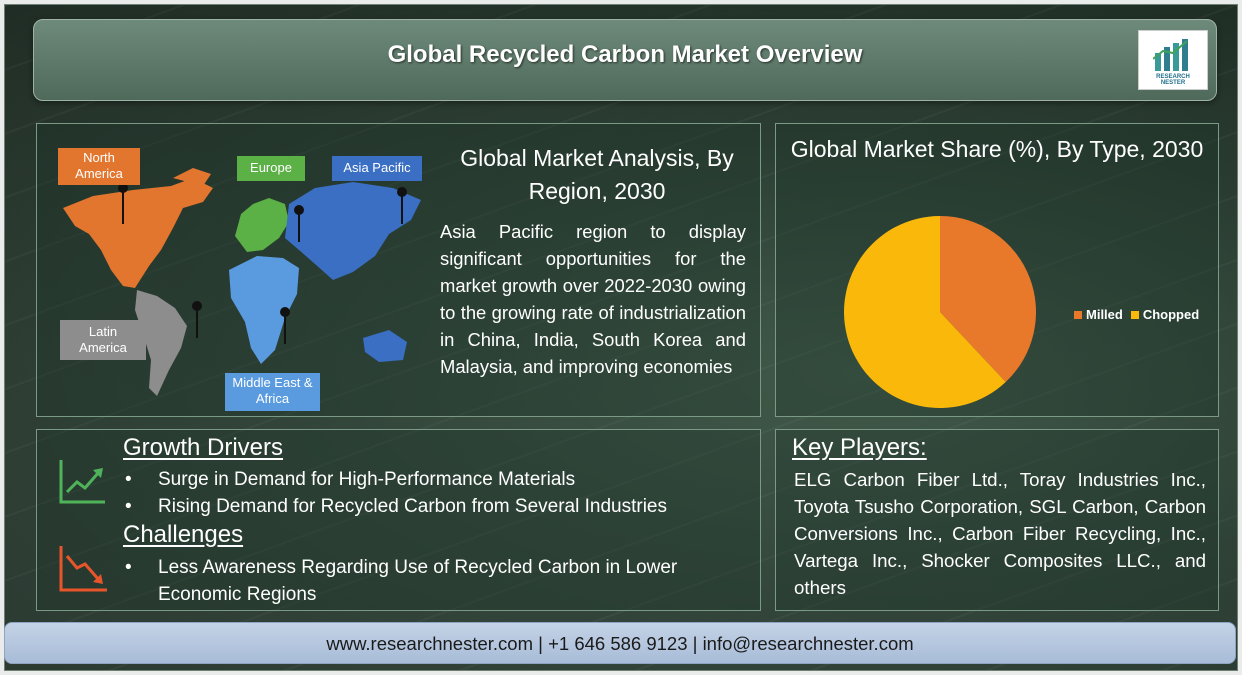 The image size is (1242, 675). I want to click on logo-bars-icon, so click(1170, 55).